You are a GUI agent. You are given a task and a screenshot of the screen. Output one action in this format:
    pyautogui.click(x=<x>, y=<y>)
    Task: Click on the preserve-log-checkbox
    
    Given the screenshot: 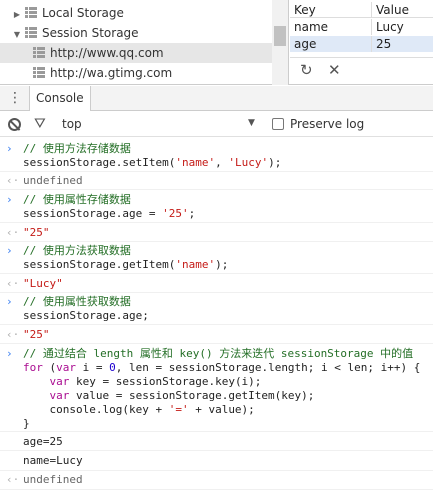 What is the action you would take?
    pyautogui.click(x=278, y=124)
    